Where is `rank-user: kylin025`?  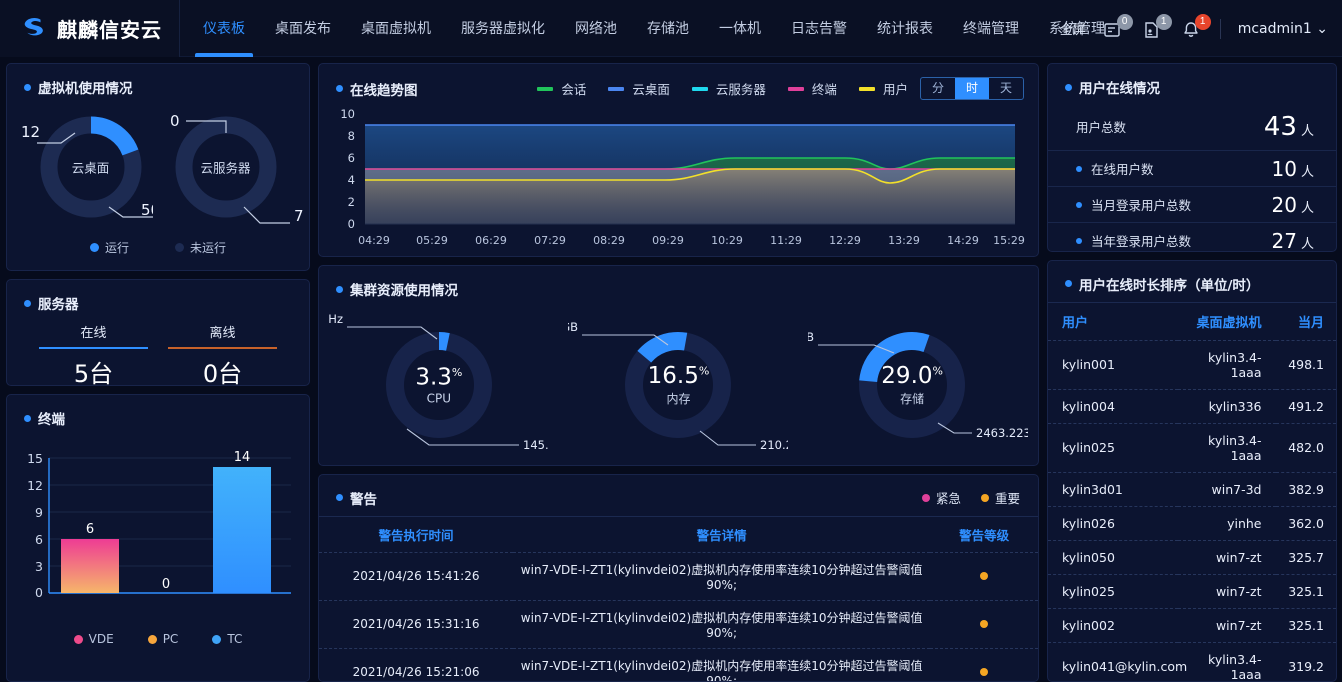 rank-user: kylin025 is located at coordinates (1113, 591).